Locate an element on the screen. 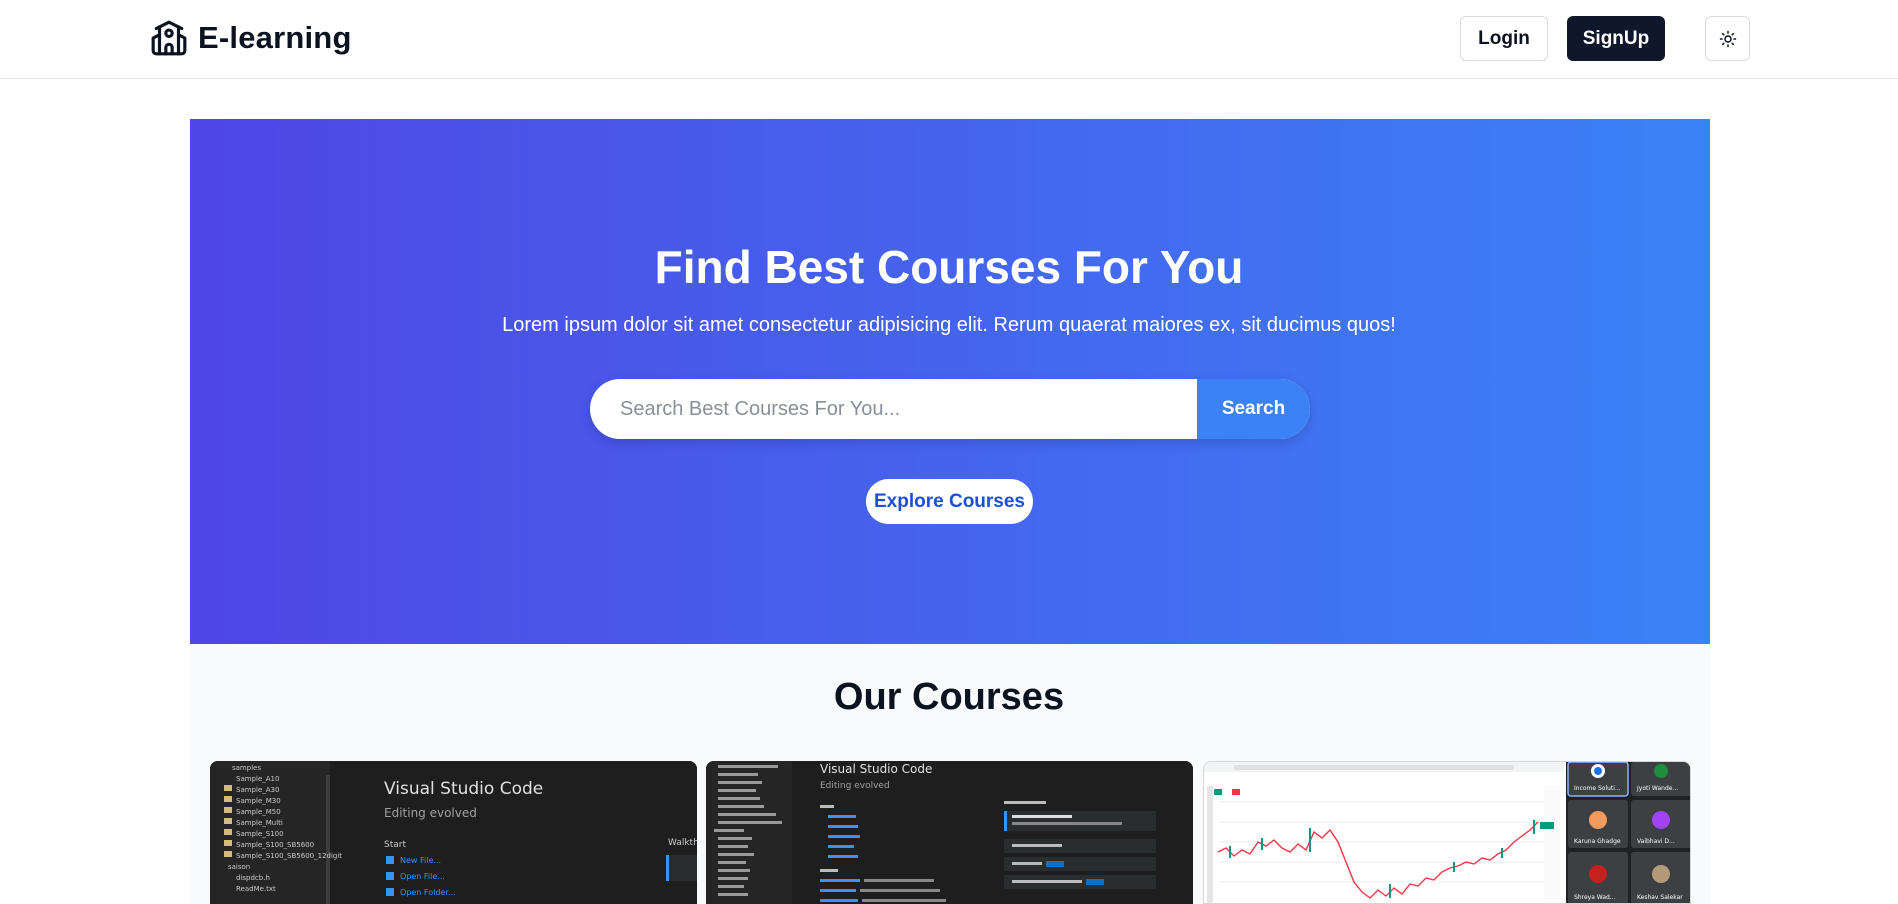 The width and height of the screenshot is (1898, 904). card-section: Start is located at coordinates (395, 845).